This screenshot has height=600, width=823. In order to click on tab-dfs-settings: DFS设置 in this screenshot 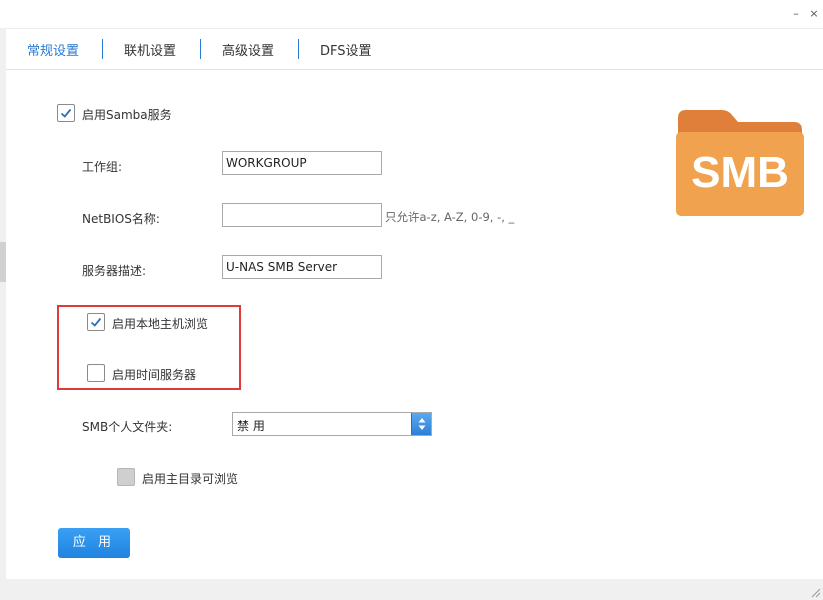, I will do `click(346, 49)`.